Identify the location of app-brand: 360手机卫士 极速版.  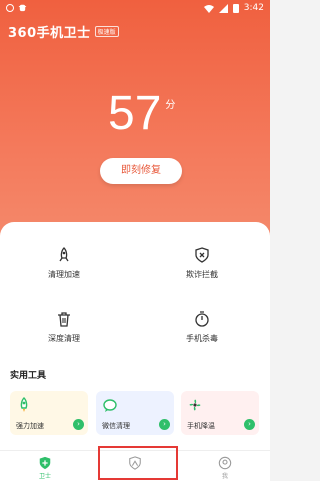
(63, 31).